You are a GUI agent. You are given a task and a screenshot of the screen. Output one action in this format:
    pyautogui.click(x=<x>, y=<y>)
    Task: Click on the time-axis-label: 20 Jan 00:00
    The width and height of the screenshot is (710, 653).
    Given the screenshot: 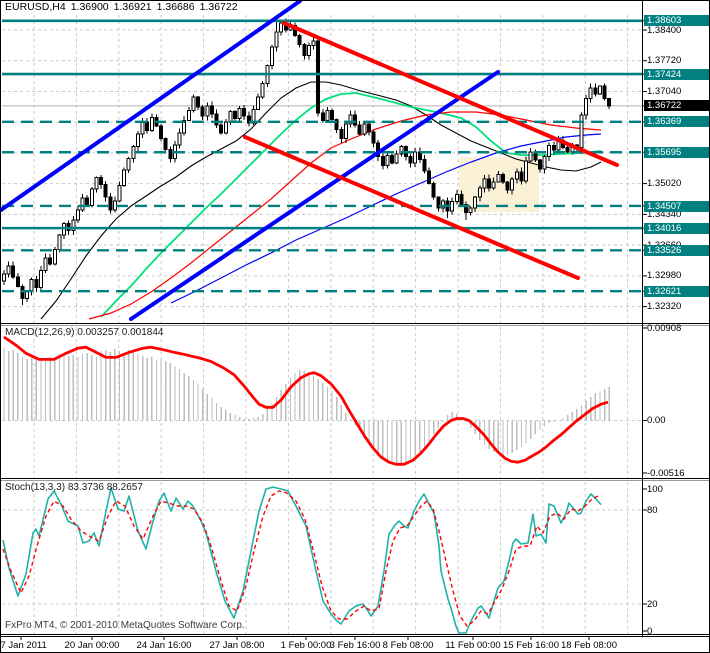 What is the action you would take?
    pyautogui.click(x=92, y=645)
    